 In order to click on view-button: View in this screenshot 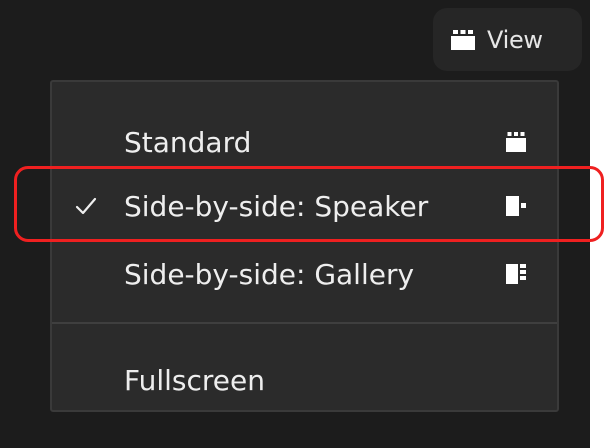, I will do `click(507, 39)`.